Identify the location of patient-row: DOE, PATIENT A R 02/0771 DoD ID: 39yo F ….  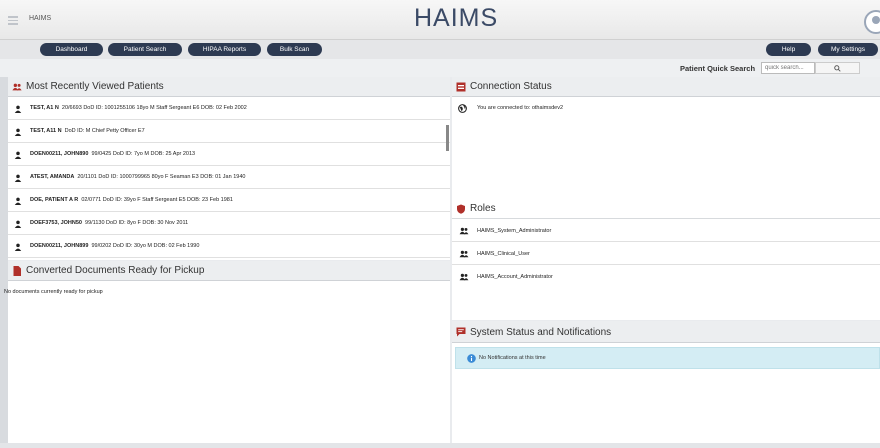
(229, 200).